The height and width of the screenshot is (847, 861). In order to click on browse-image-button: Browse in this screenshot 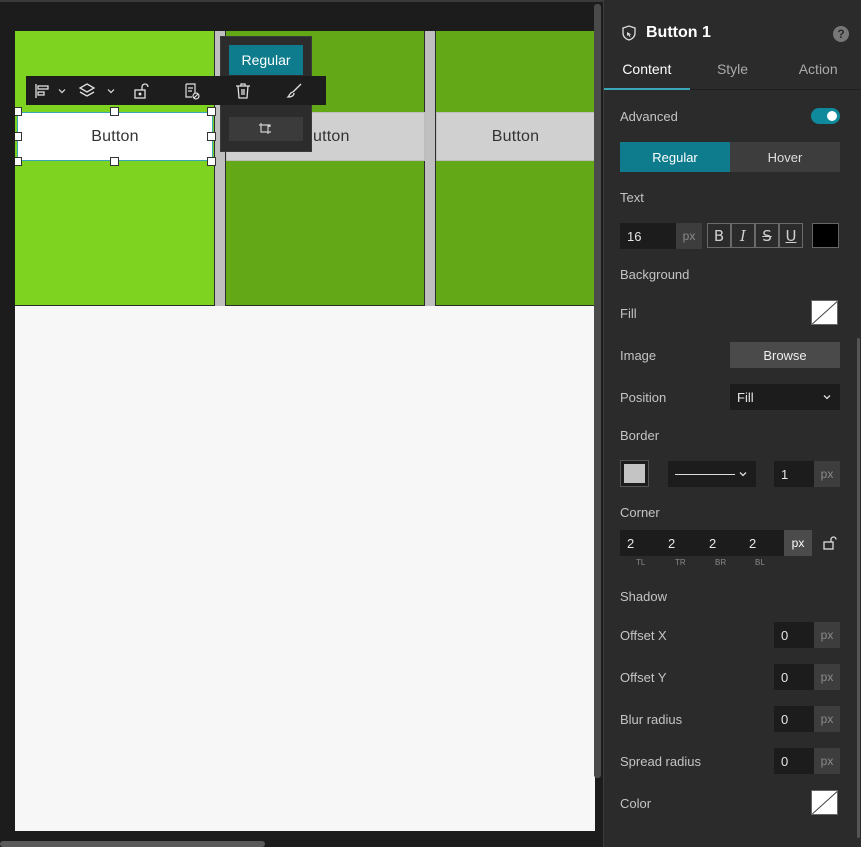, I will do `click(785, 355)`.